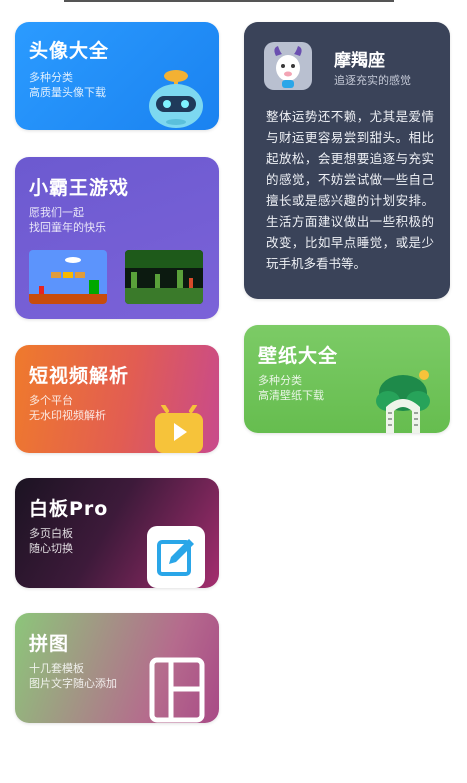  What do you see at coordinates (67, 408) in the screenshot?
I see `card-subtitle: 多个平台 无水印视频解析` at bounding box center [67, 408].